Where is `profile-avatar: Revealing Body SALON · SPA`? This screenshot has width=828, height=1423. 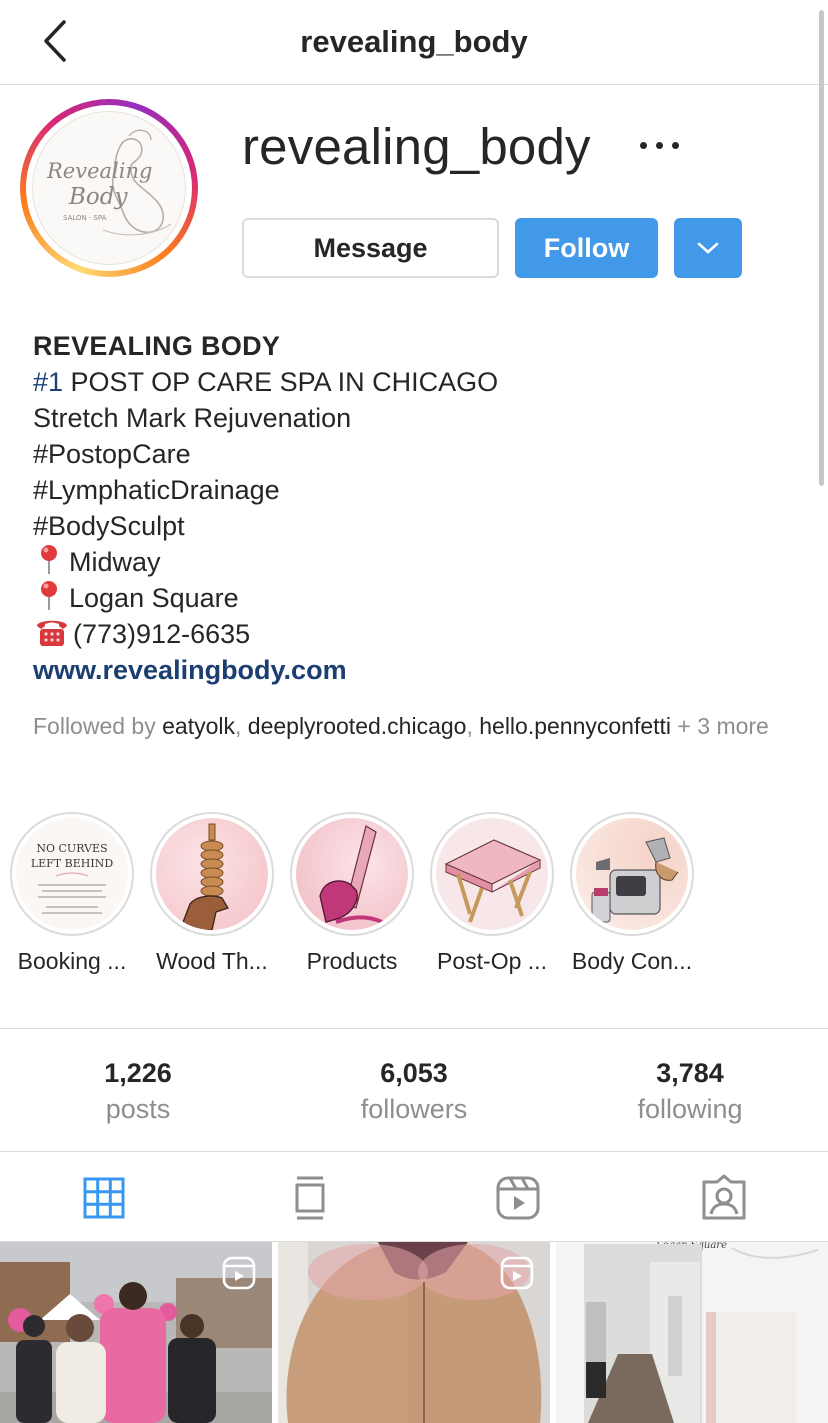 profile-avatar: Revealing Body SALON · SPA is located at coordinates (109, 188).